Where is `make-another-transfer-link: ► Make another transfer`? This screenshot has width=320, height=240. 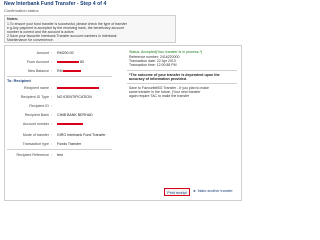
make-another-transfer-link: ► Make another transfer is located at coordinates (213, 191).